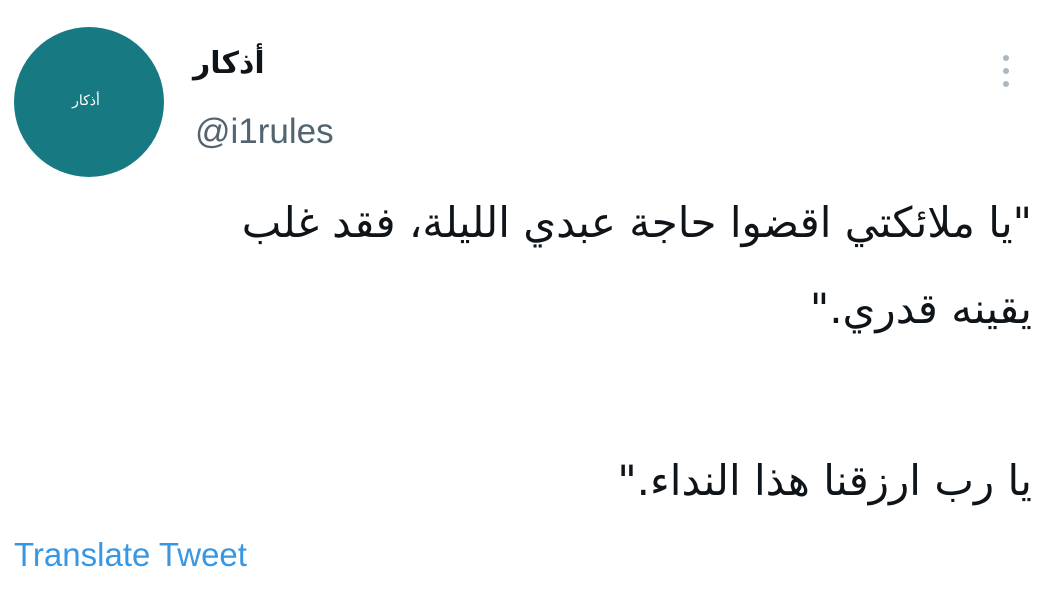  I want to click on avatar-label: أذكار, so click(86, 101).